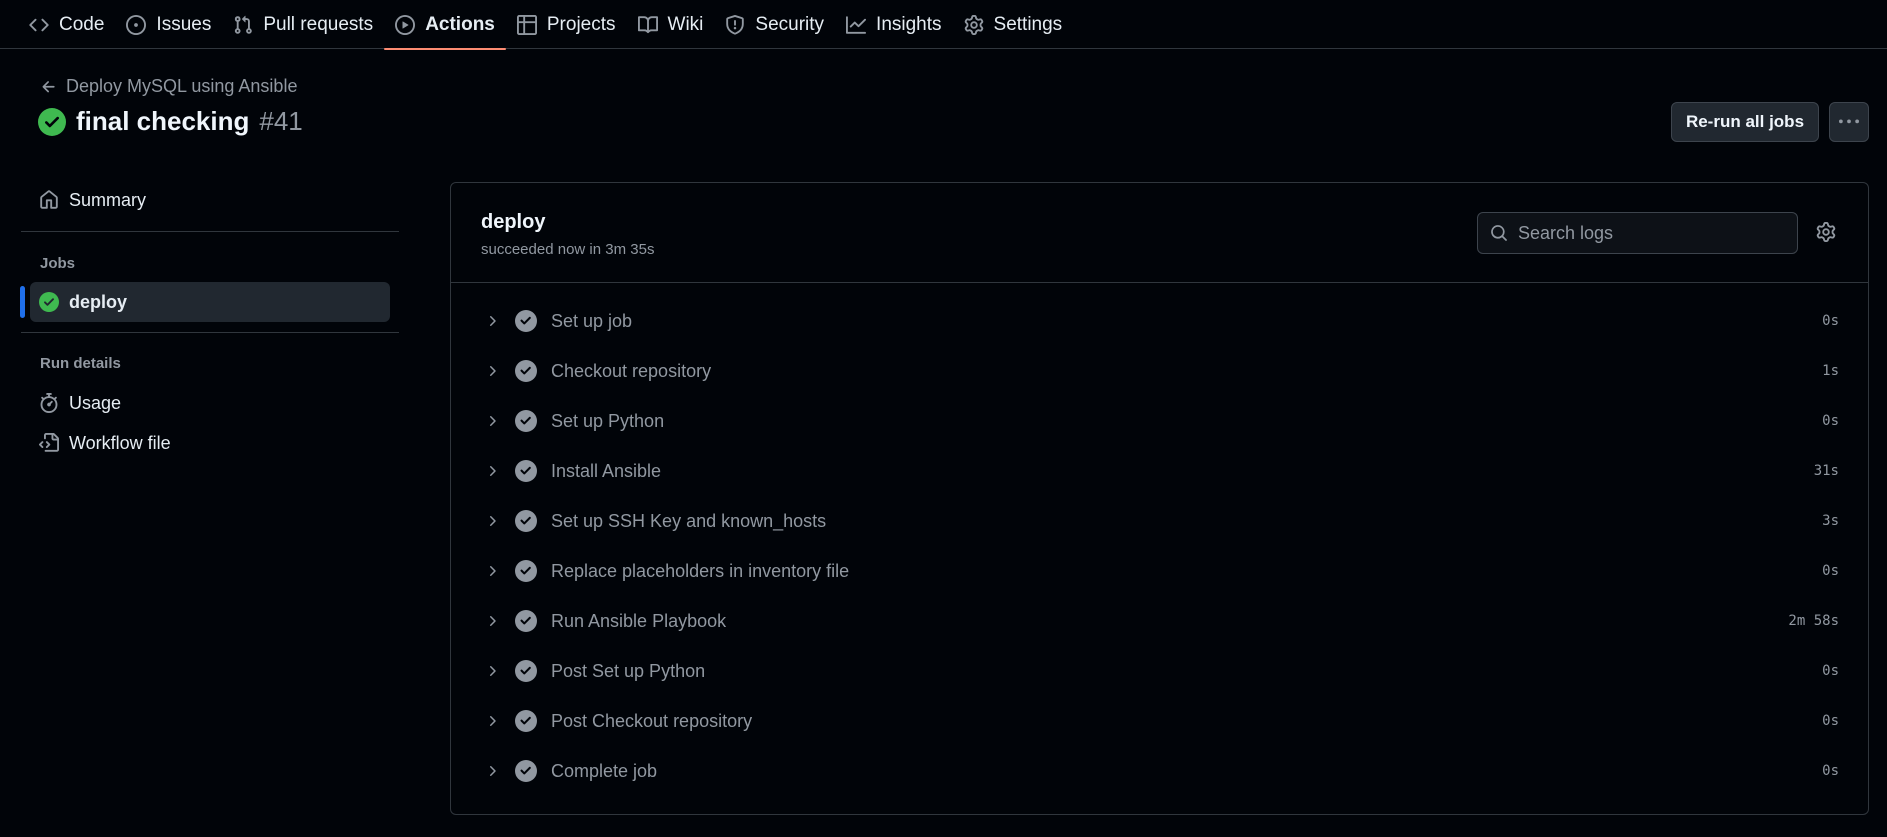 The image size is (1887, 837). What do you see at coordinates (1813, 621) in the screenshot?
I see `step-duration: 2m 58s` at bounding box center [1813, 621].